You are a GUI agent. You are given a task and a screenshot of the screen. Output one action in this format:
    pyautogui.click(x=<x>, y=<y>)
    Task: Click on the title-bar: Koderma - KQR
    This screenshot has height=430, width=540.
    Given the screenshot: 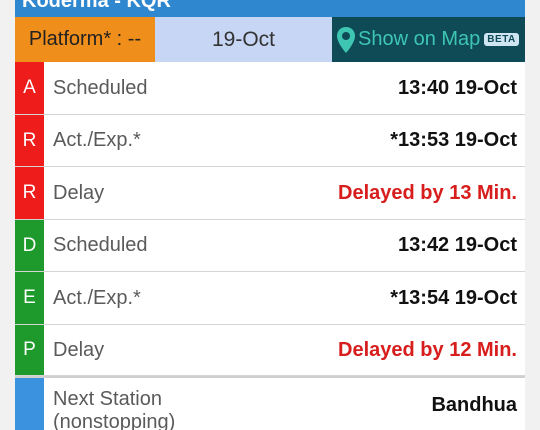 What is the action you would take?
    pyautogui.click(x=270, y=8)
    